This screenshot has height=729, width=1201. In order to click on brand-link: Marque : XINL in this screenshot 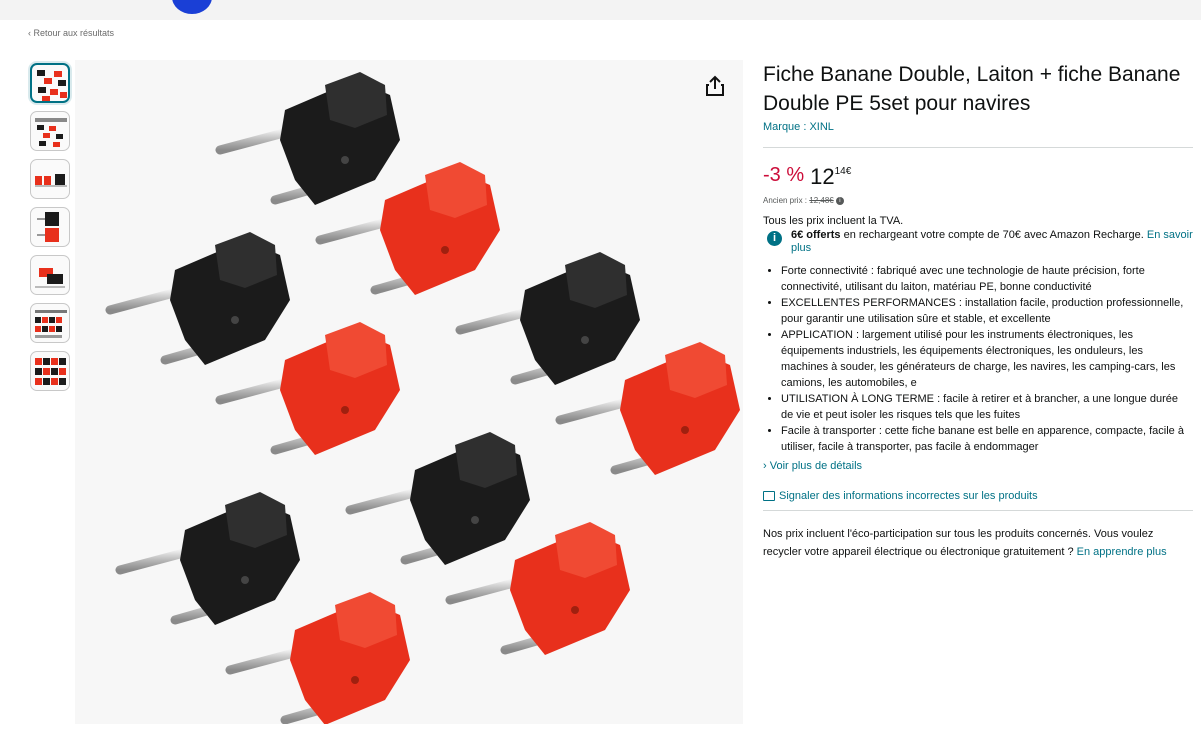, I will do `click(978, 127)`.